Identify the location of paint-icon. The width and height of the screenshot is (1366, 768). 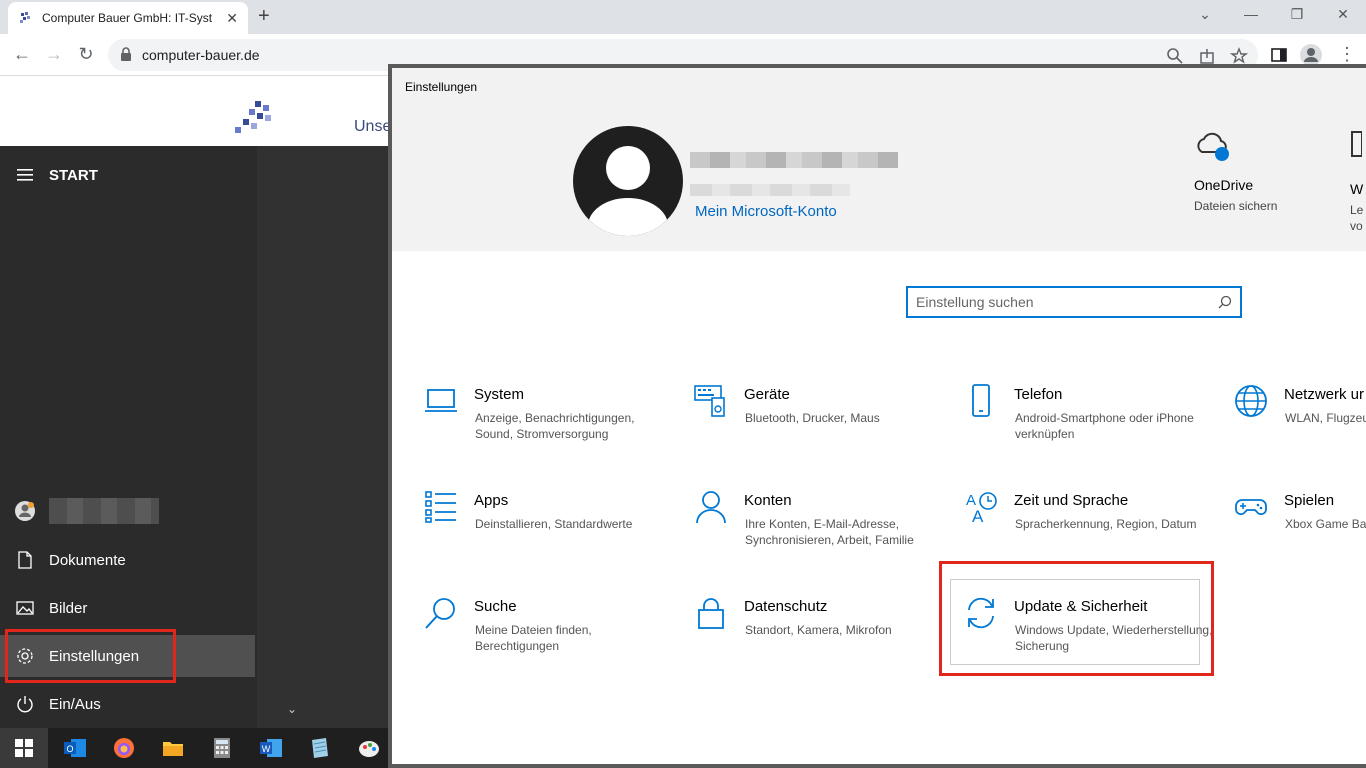
(369, 748).